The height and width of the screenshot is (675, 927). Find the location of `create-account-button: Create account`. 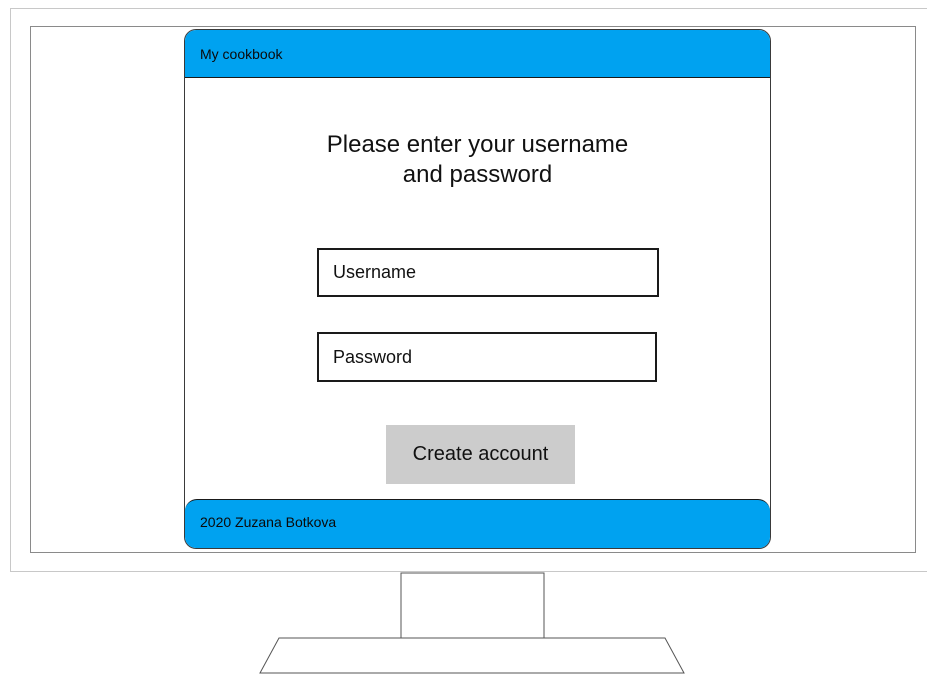

create-account-button: Create account is located at coordinates (480, 454).